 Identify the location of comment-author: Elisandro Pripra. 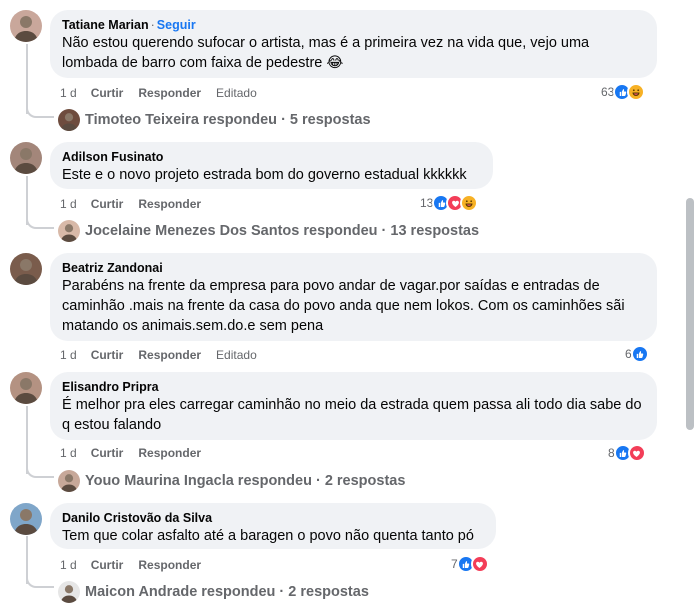
(353, 387).